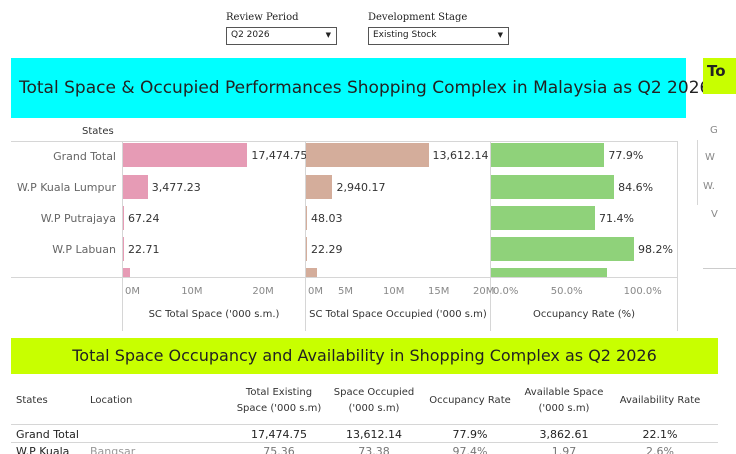 This screenshot has width=736, height=454. I want to click on bar-3-kuala-lumpur, so click(553, 187).